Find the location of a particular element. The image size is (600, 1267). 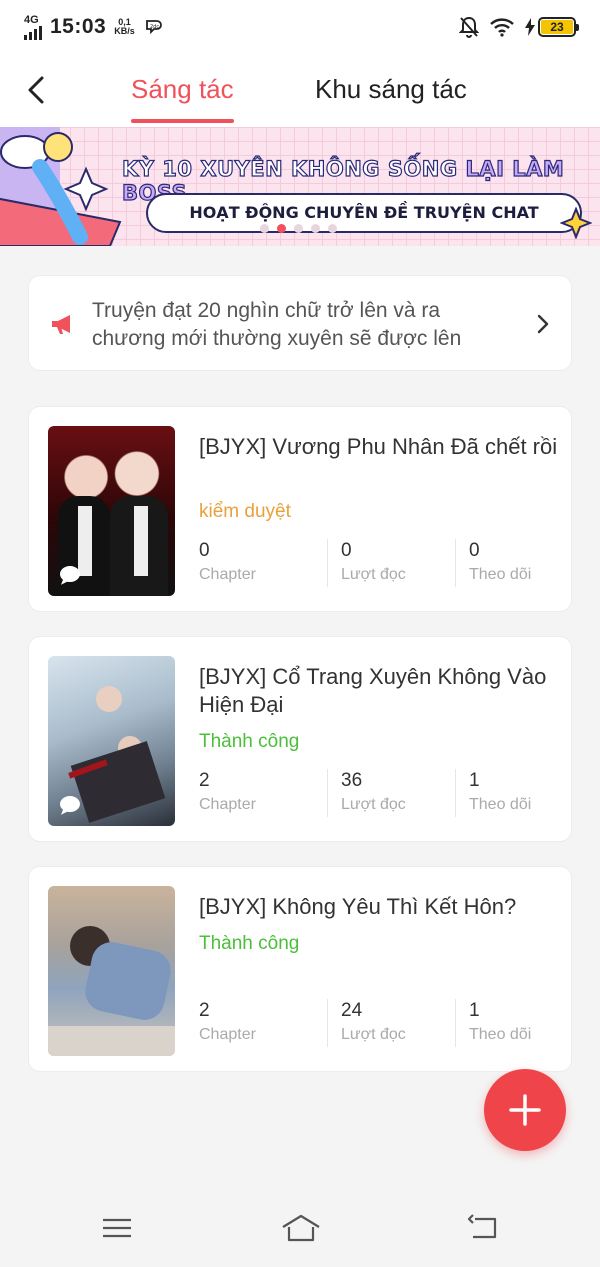

read-count: 36 is located at coordinates (352, 780).